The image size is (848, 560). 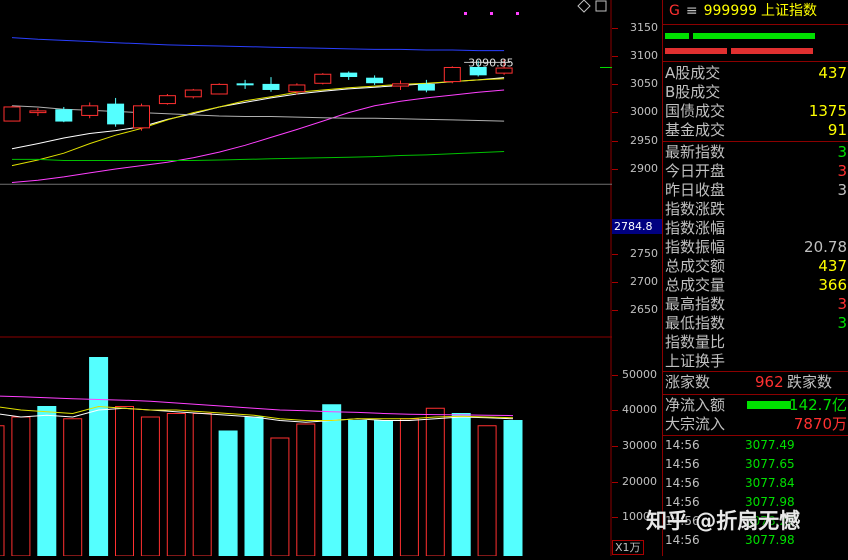 I want to click on ma-line-blue, so click(x=258, y=44).